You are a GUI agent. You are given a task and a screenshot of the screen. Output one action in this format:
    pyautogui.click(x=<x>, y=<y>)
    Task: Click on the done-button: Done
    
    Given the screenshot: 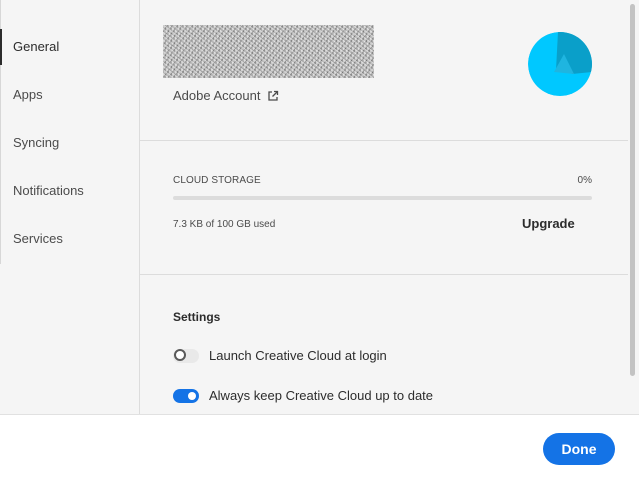 What is the action you would take?
    pyautogui.click(x=579, y=449)
    